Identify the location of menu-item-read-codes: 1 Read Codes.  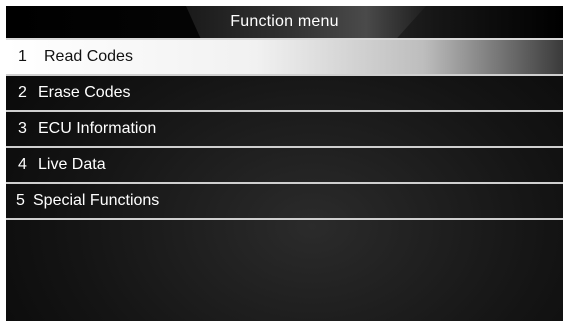
(284, 58).